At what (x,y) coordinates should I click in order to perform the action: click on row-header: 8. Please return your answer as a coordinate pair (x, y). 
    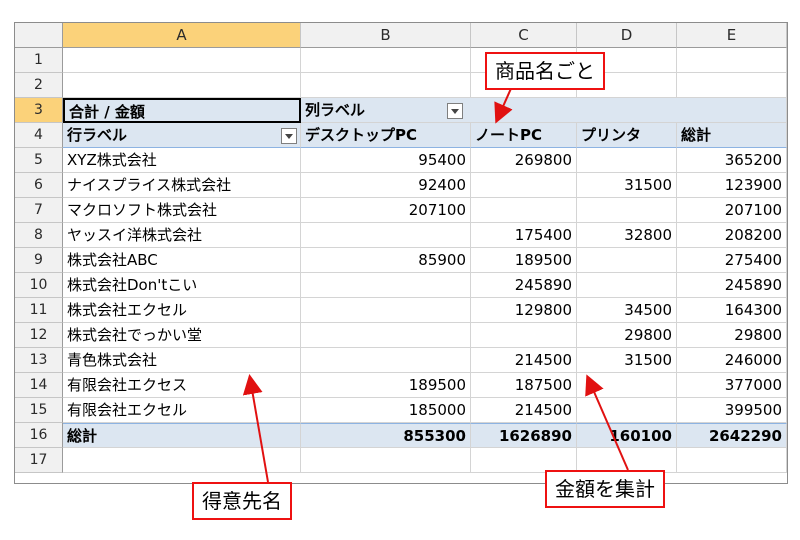
    Looking at the image, I should click on (39, 235).